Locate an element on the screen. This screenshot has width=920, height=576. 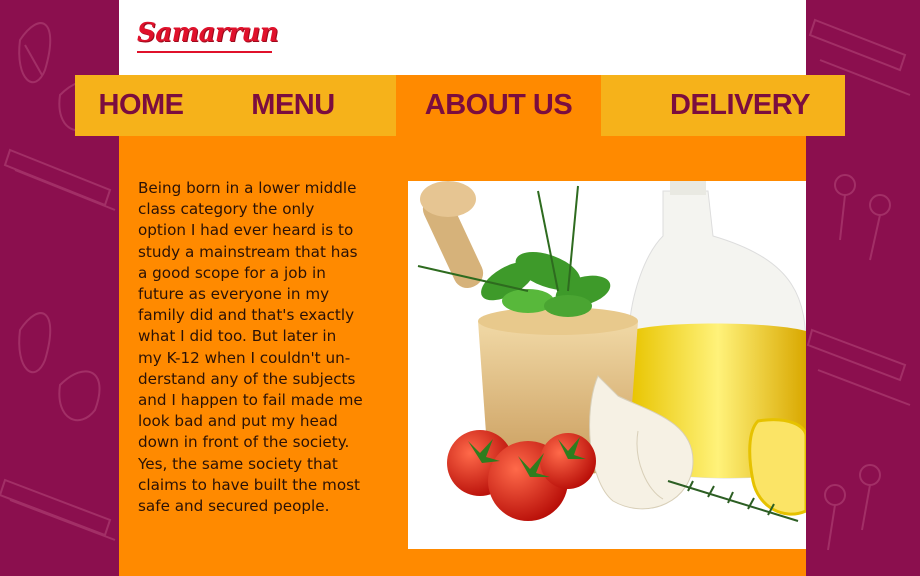
nav-home: HOME is located at coordinates (141, 105).